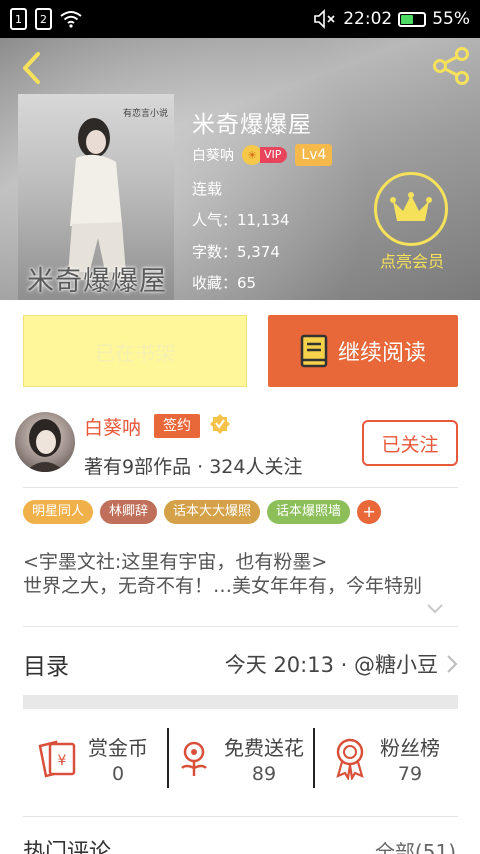 Image resolution: width=480 pixels, height=854 pixels. Describe the element at coordinates (194, 758) in the screenshot. I see `flower-icon` at that location.